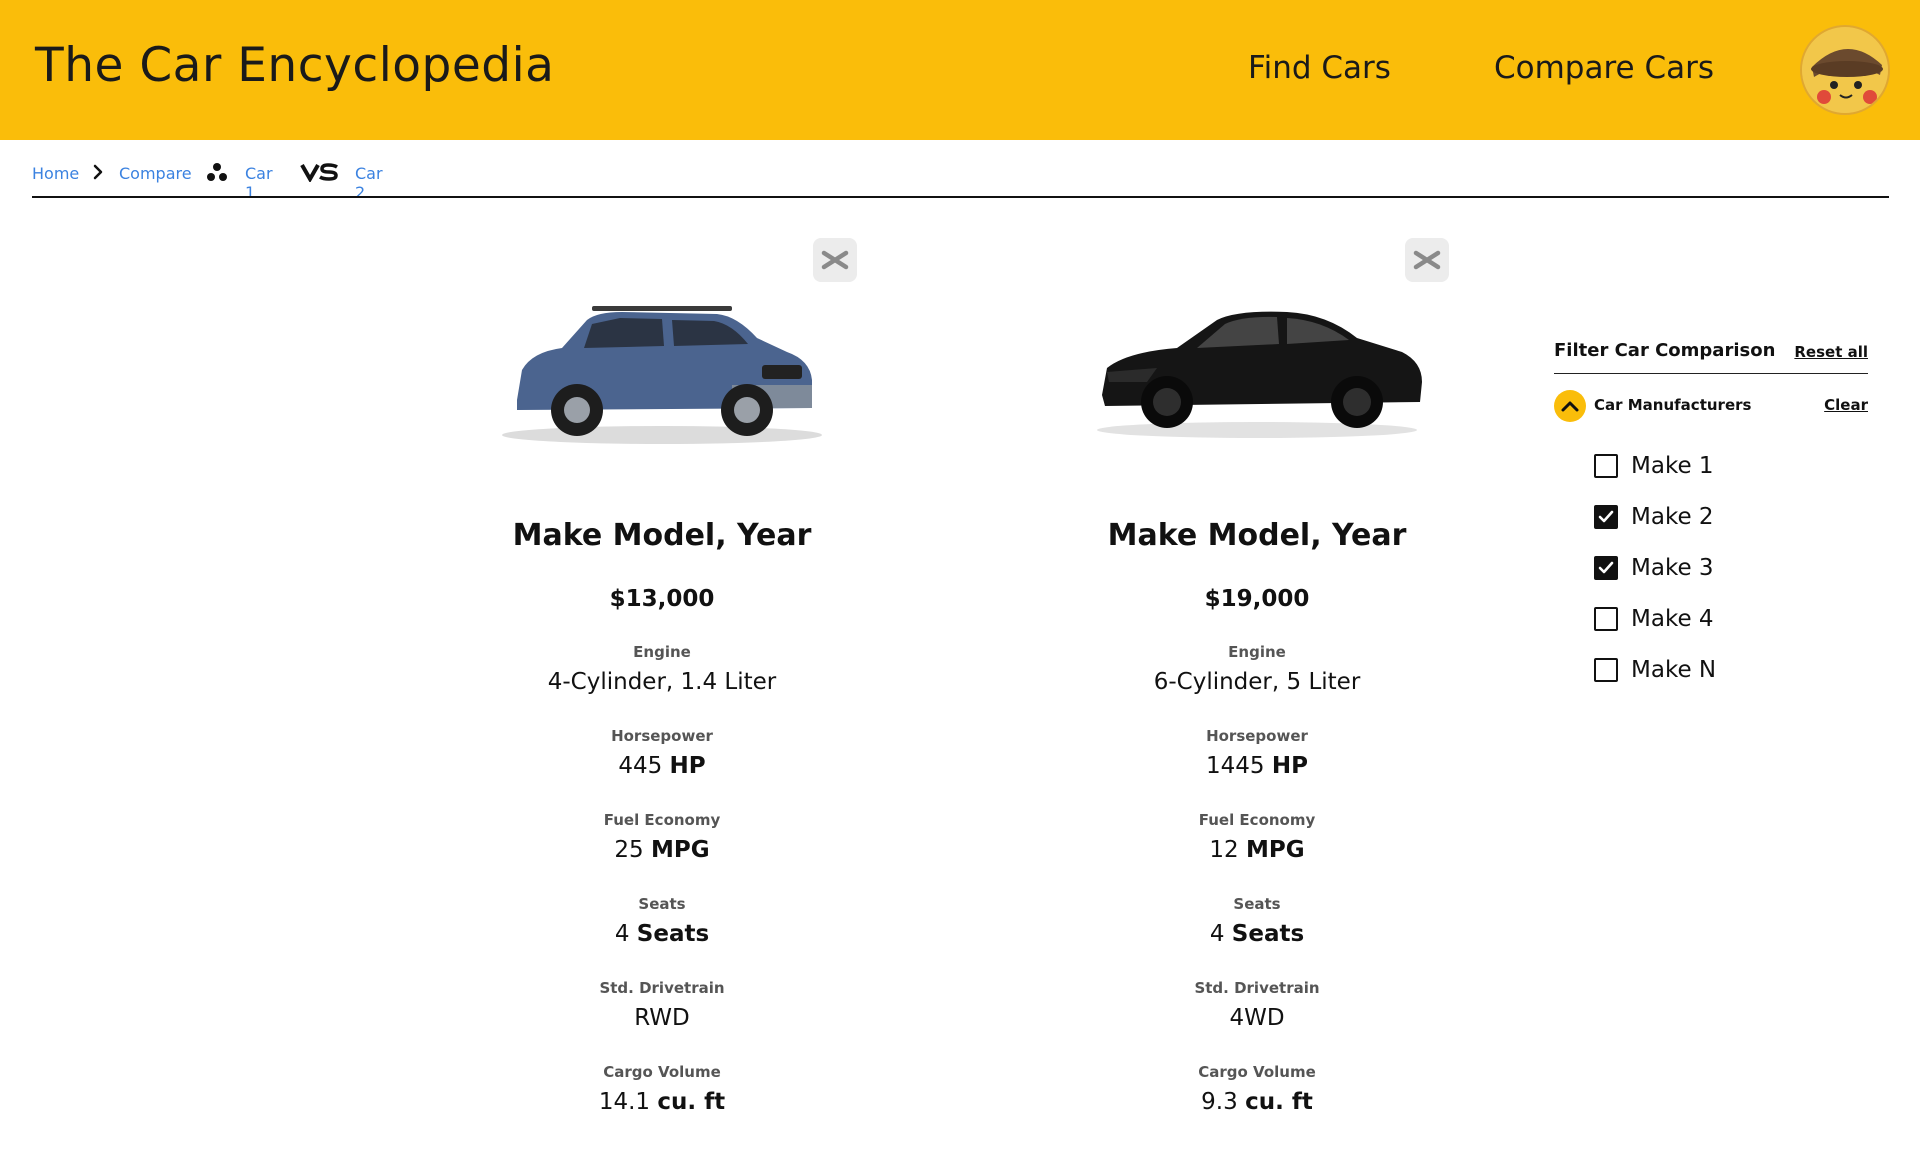  I want to click on spec-value: 14.1 cu. ft, so click(662, 1102).